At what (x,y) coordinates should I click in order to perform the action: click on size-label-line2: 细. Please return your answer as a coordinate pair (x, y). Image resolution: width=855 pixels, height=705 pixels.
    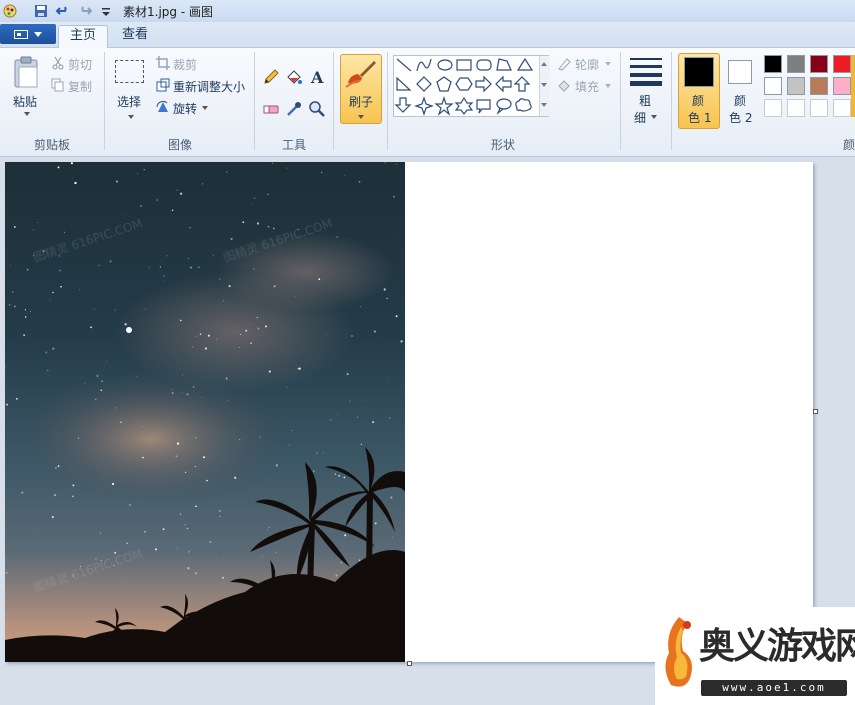
    Looking at the image, I should click on (640, 118).